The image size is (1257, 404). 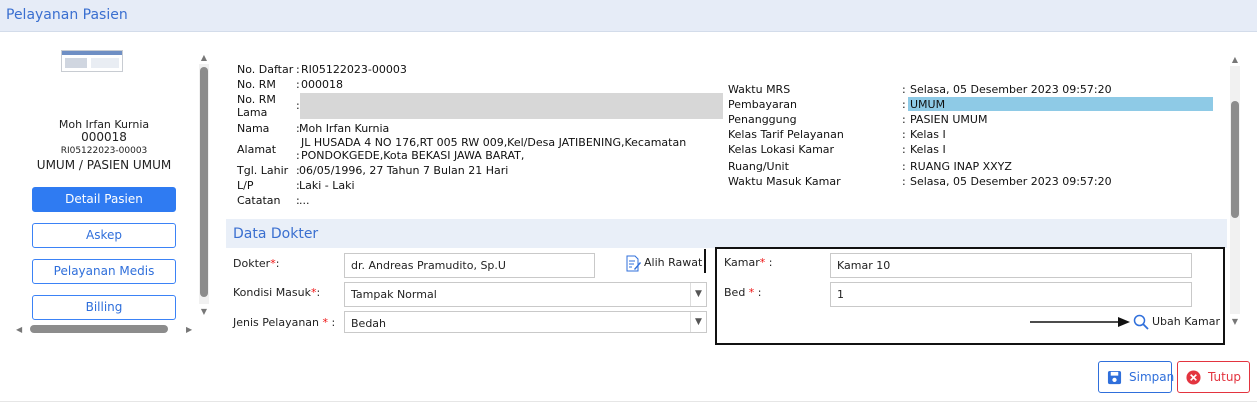 What do you see at coordinates (204, 312) in the screenshot?
I see `left-scroll-down-arrow: ▼` at bounding box center [204, 312].